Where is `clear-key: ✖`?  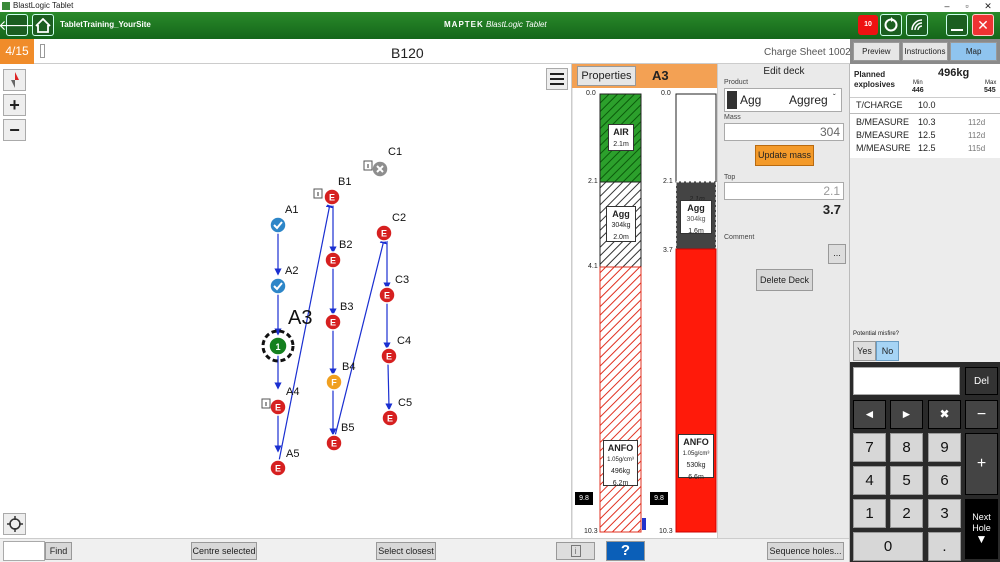 clear-key: ✖ is located at coordinates (944, 414).